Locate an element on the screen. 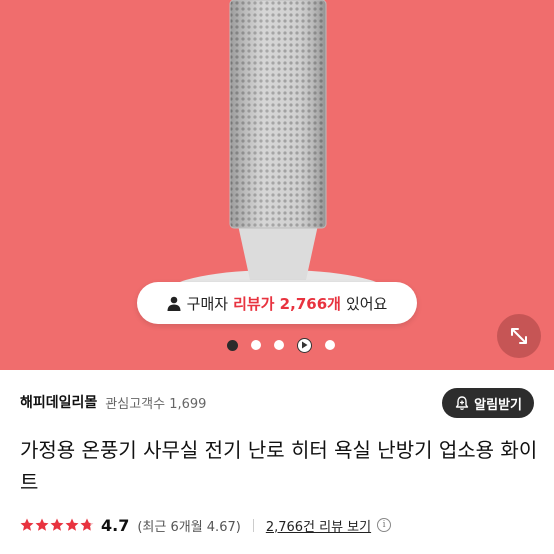 The image size is (554, 554). alarm-subscribe-button: 알림받기 is located at coordinates (488, 403).